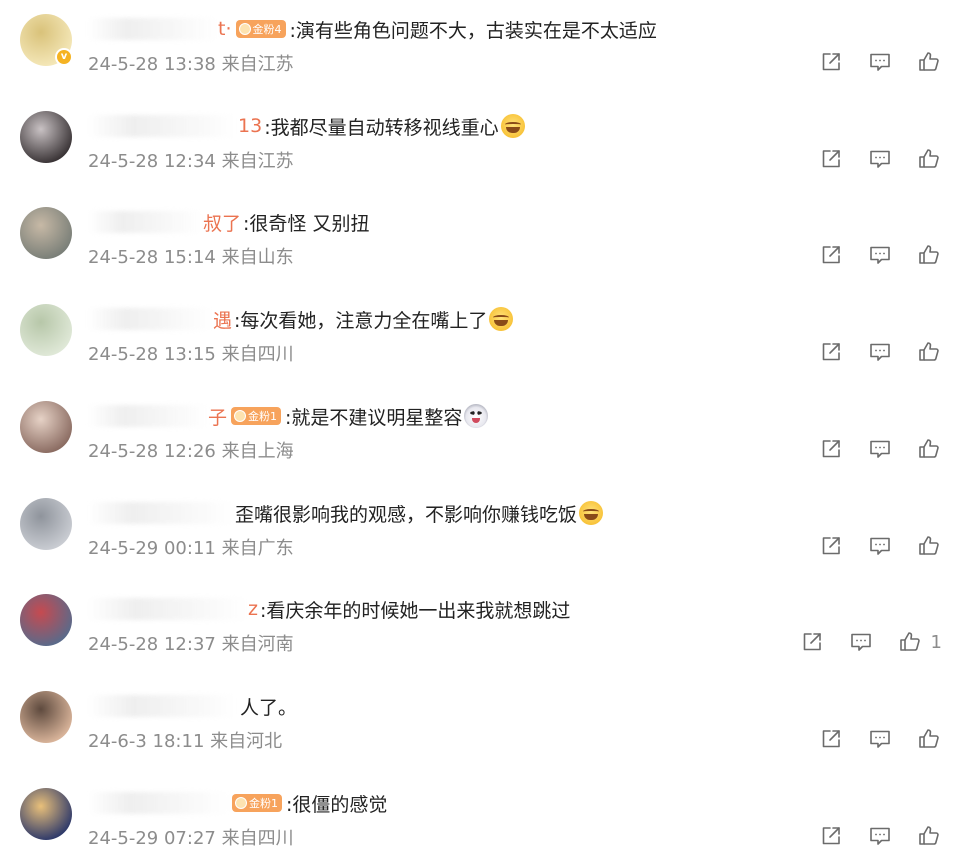 The height and width of the screenshot is (868, 960). Describe the element at coordinates (480, 449) in the screenshot. I see `comment-item: 子 金粉1:就是不建议明星整容 24-5-28 12:26 来自上海` at that location.